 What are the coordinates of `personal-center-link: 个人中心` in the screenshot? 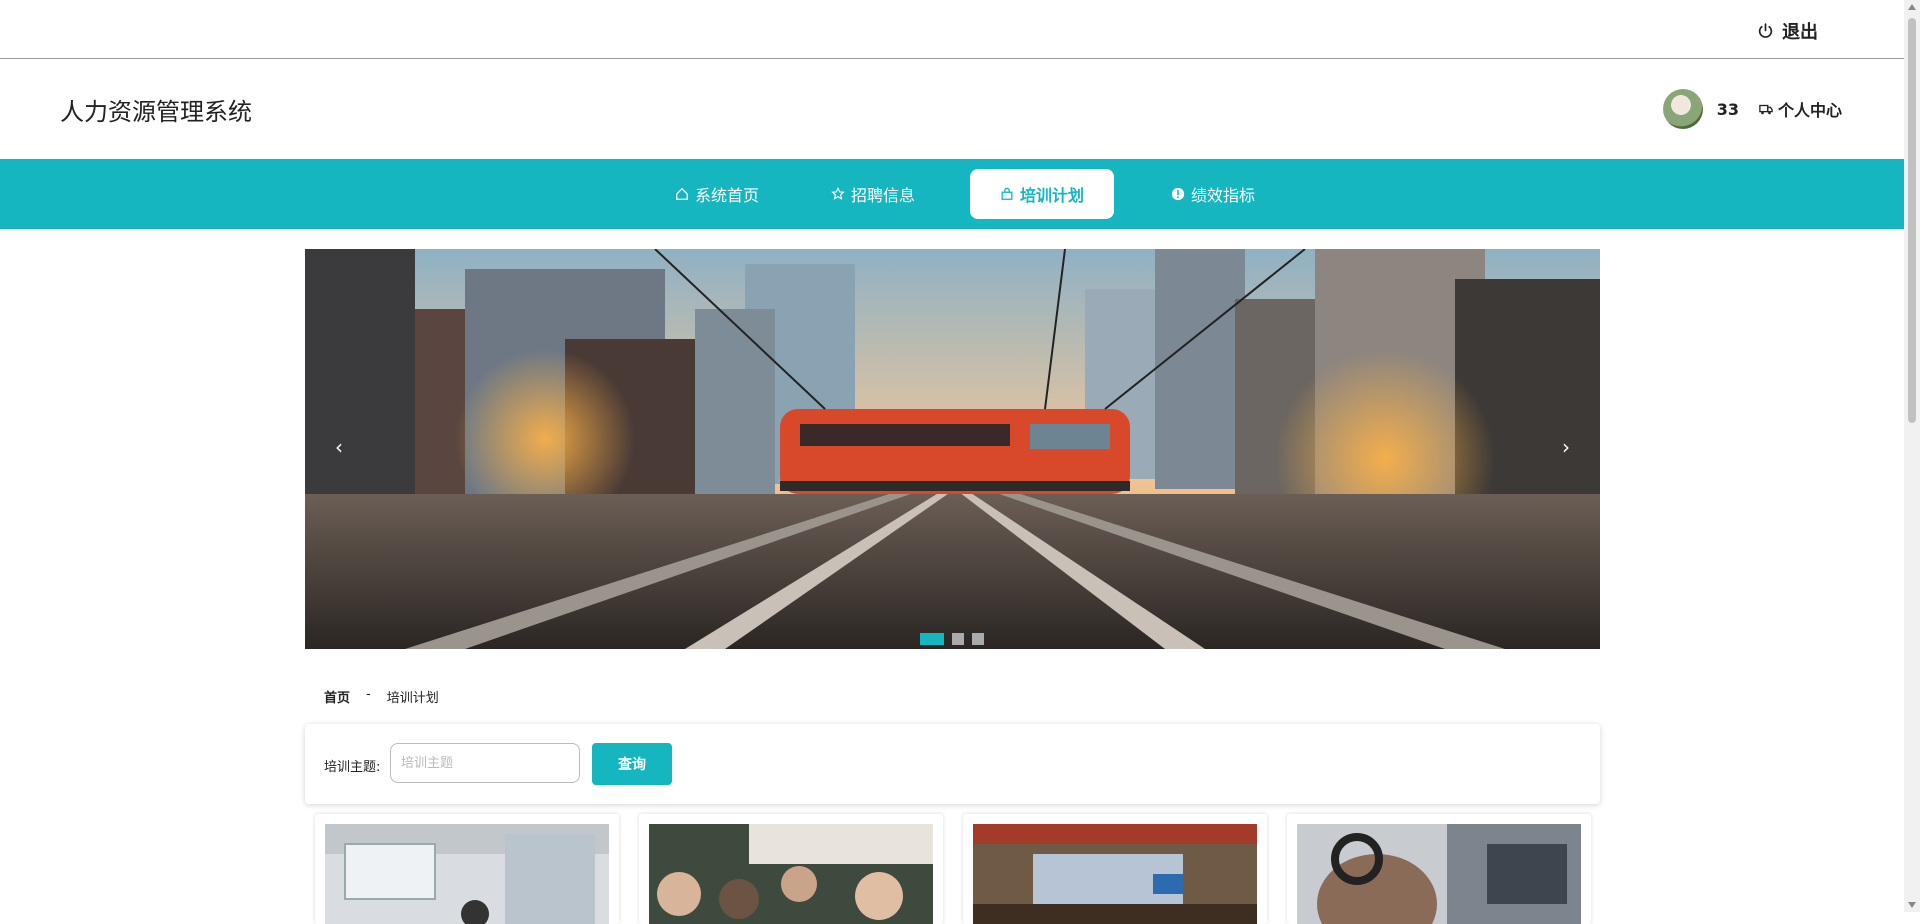 It's located at (1800, 109).